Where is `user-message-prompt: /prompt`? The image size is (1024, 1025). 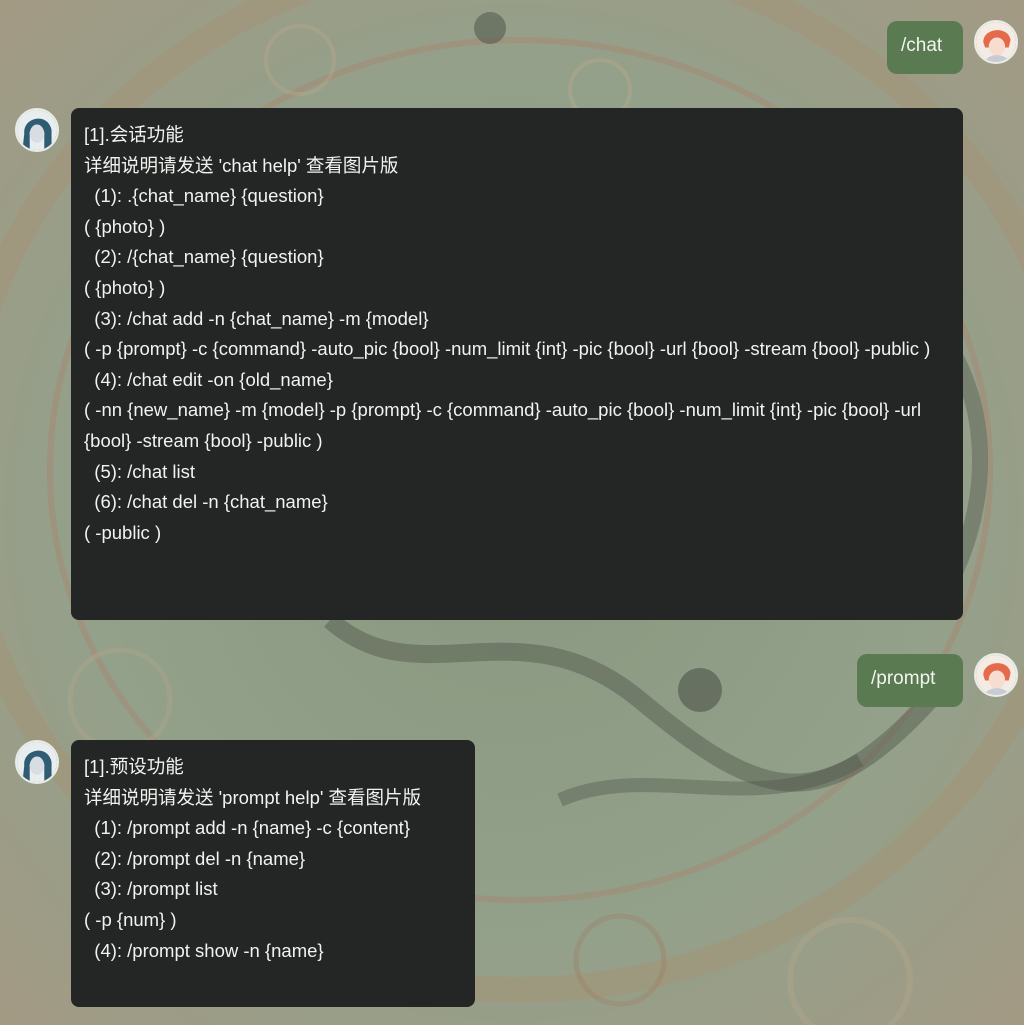 user-message-prompt: /prompt is located at coordinates (910, 680).